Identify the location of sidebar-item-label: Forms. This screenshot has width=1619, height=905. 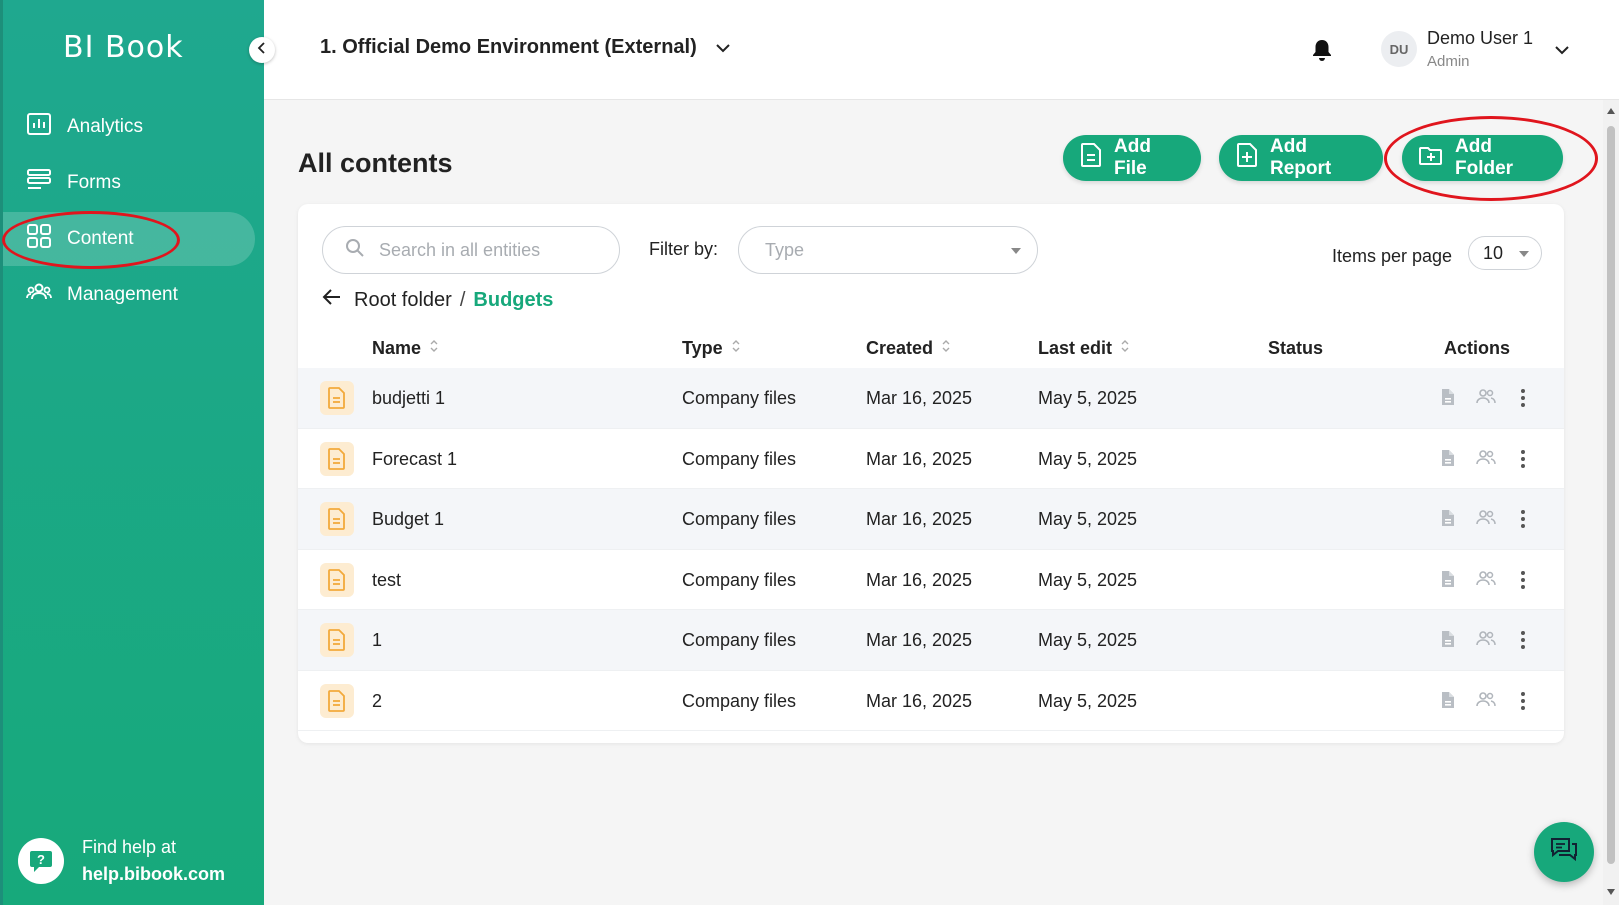
(94, 182).